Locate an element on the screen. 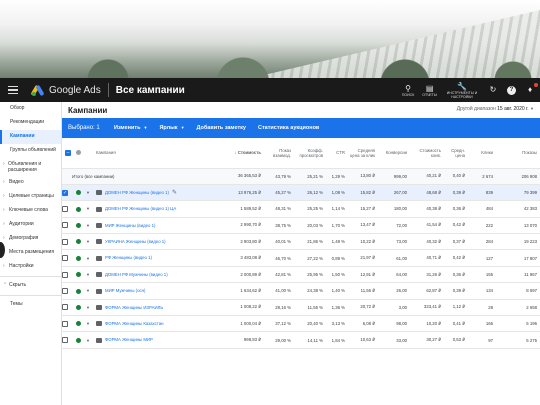 This screenshot has width=540, height=405. column-header-cost: ↓ Стоимость is located at coordinates (245, 153).